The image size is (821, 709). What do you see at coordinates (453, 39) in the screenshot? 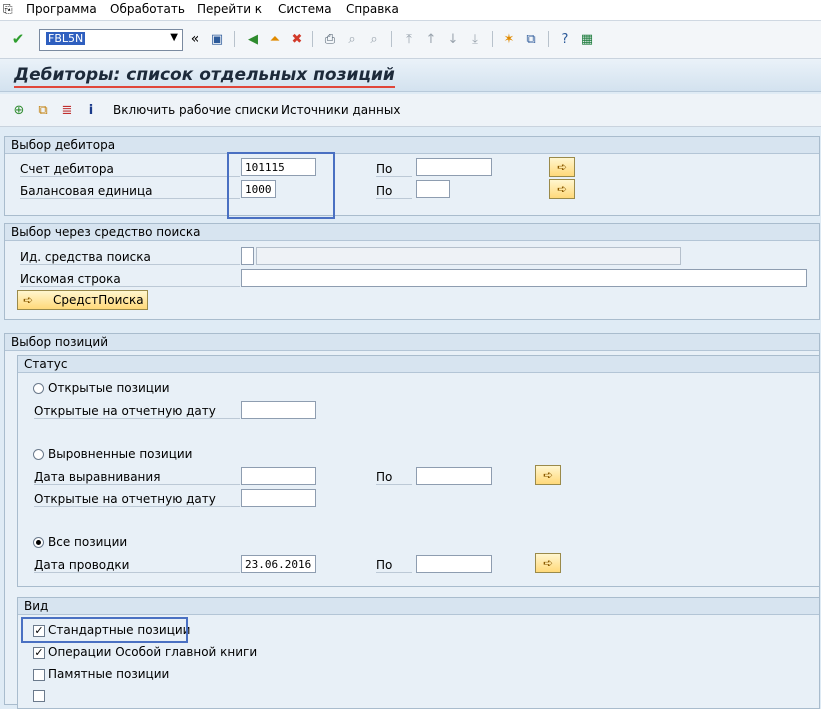
I see `next-page-icon: ↓` at bounding box center [453, 39].